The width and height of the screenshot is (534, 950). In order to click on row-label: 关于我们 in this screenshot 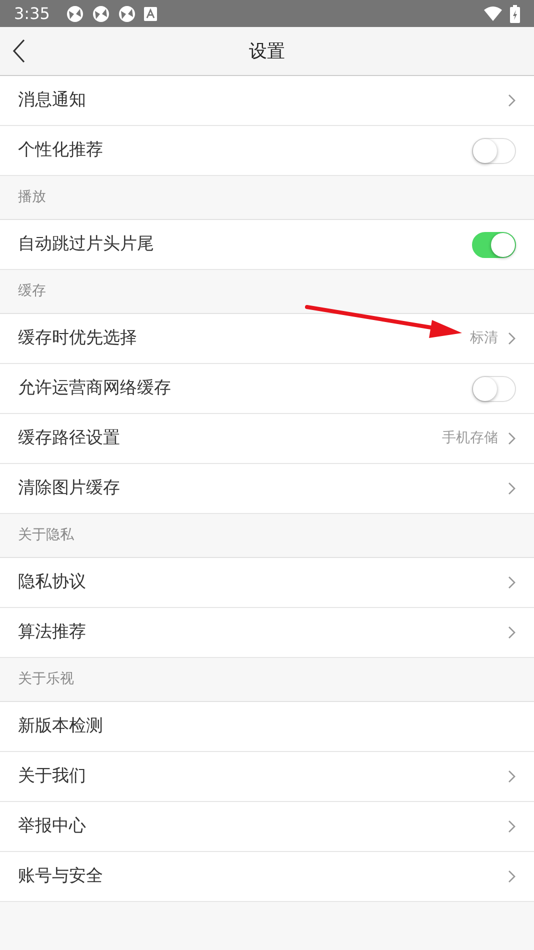, I will do `click(52, 776)`.